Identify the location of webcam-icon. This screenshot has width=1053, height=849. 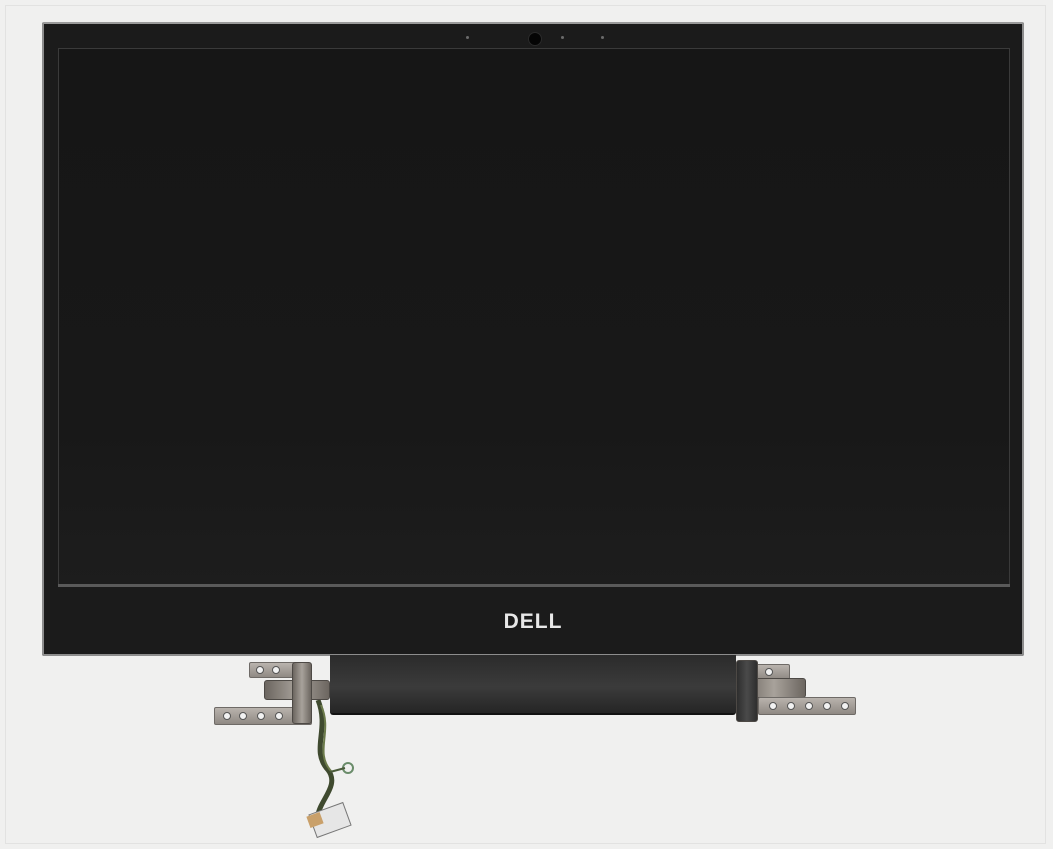
(535, 39).